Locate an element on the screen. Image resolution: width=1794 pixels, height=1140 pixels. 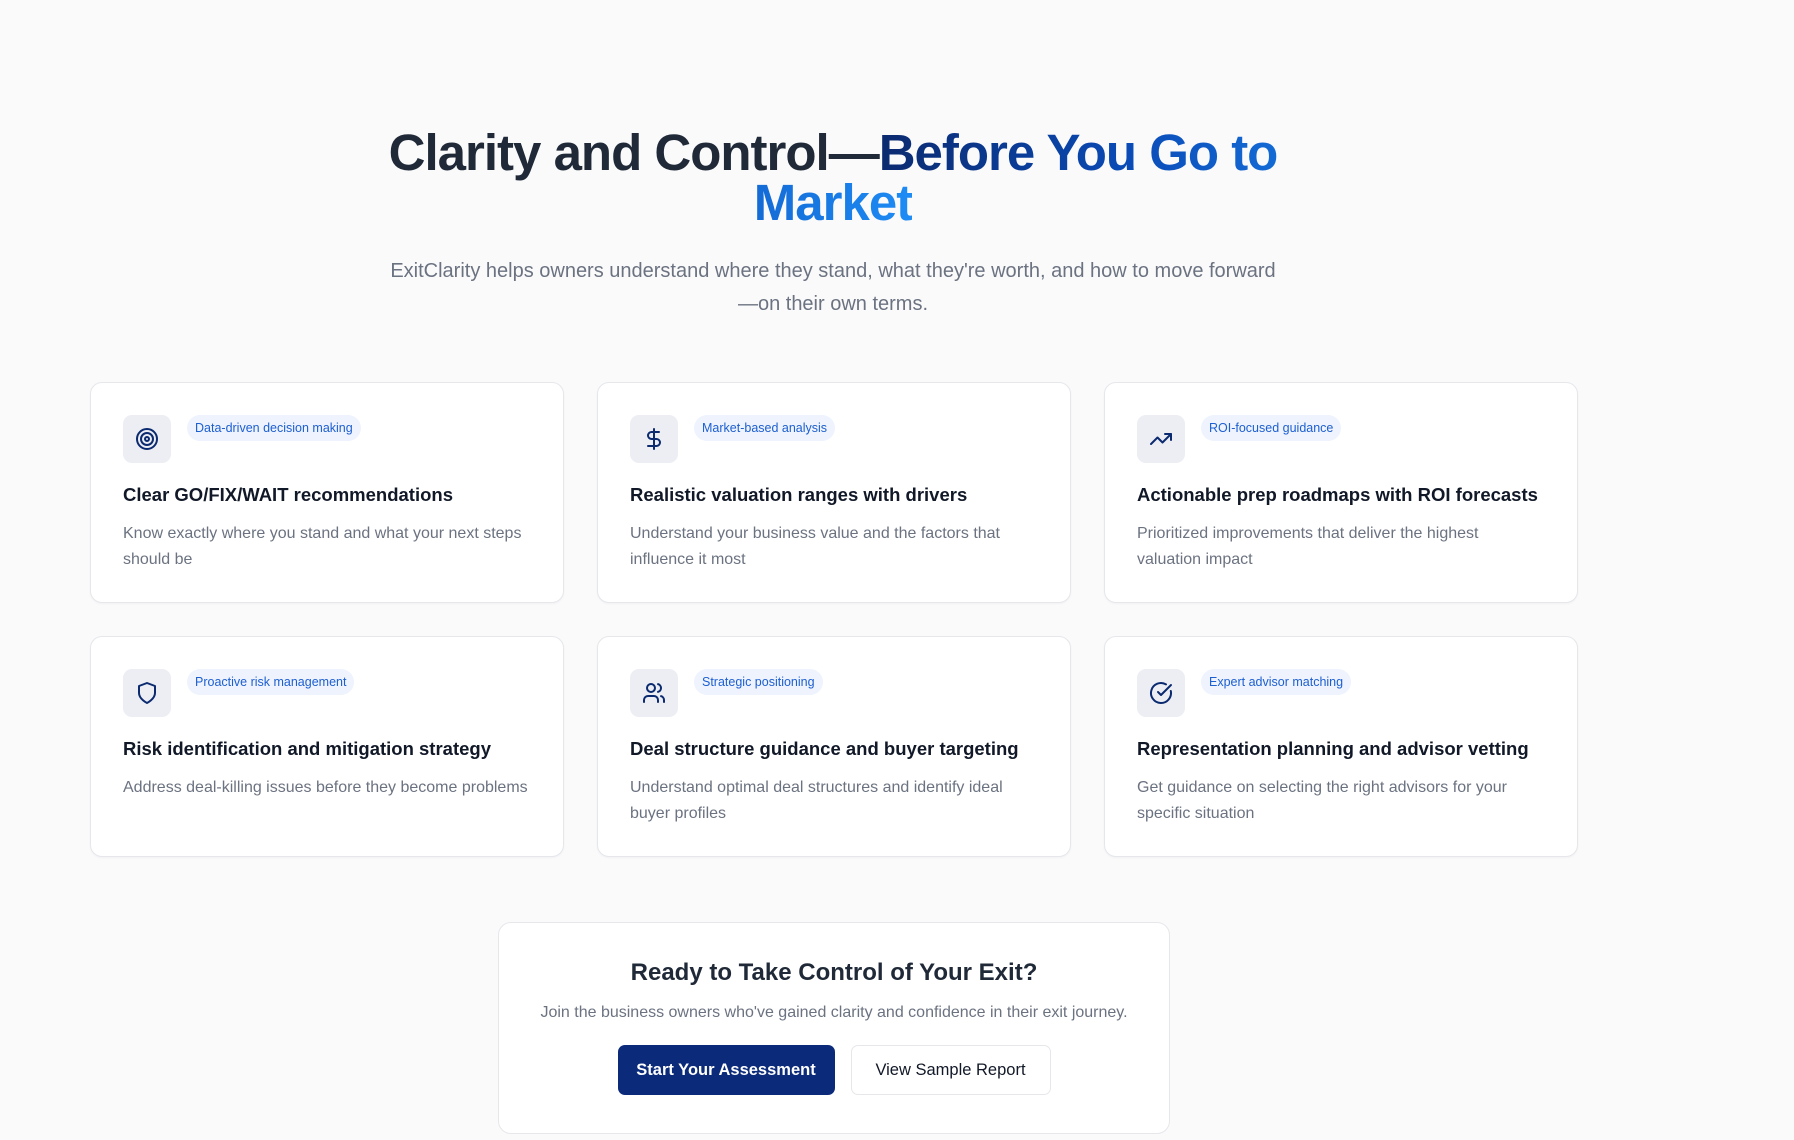
start-assessment-button: Start Your Assessment is located at coordinates (726, 1070).